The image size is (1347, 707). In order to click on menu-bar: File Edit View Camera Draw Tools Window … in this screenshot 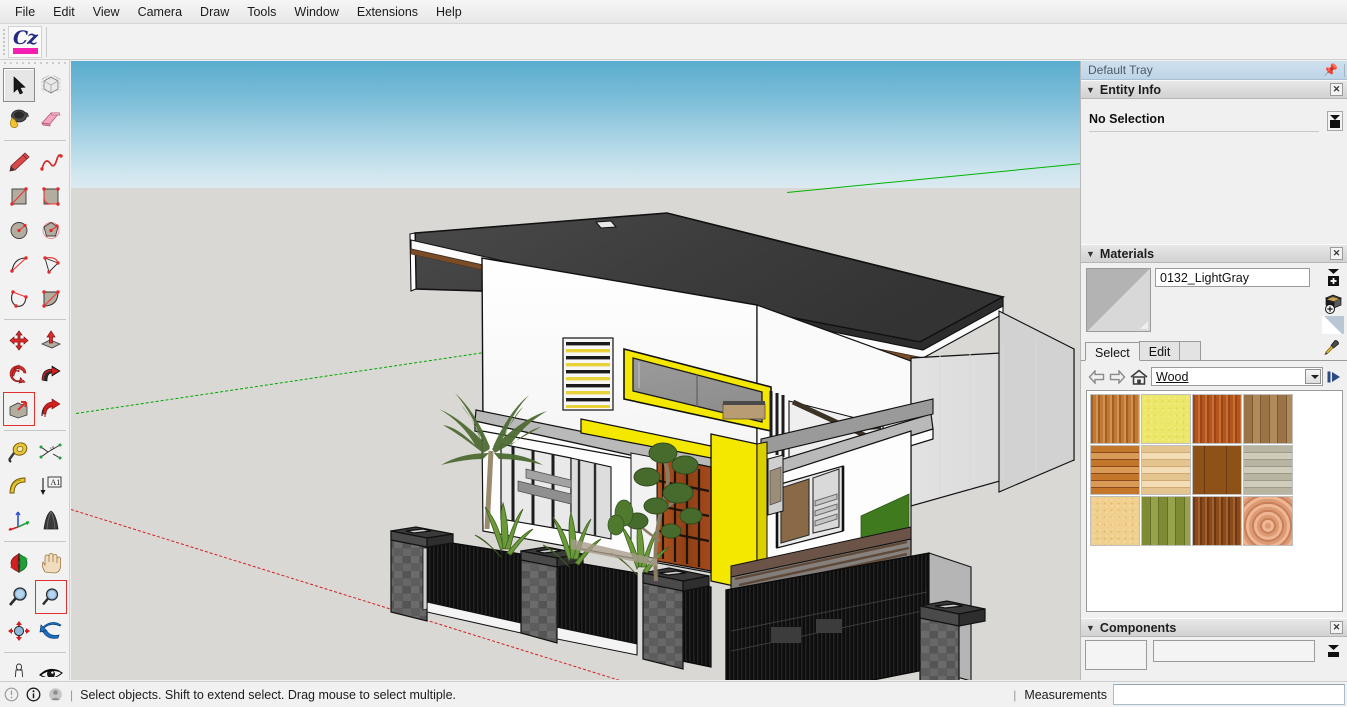, I will do `click(673, 12)`.